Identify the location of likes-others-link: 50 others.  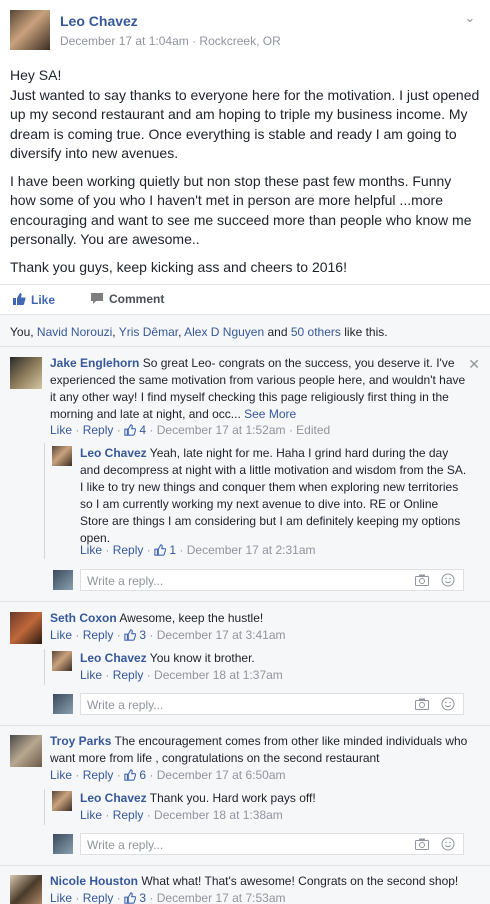
(316, 332).